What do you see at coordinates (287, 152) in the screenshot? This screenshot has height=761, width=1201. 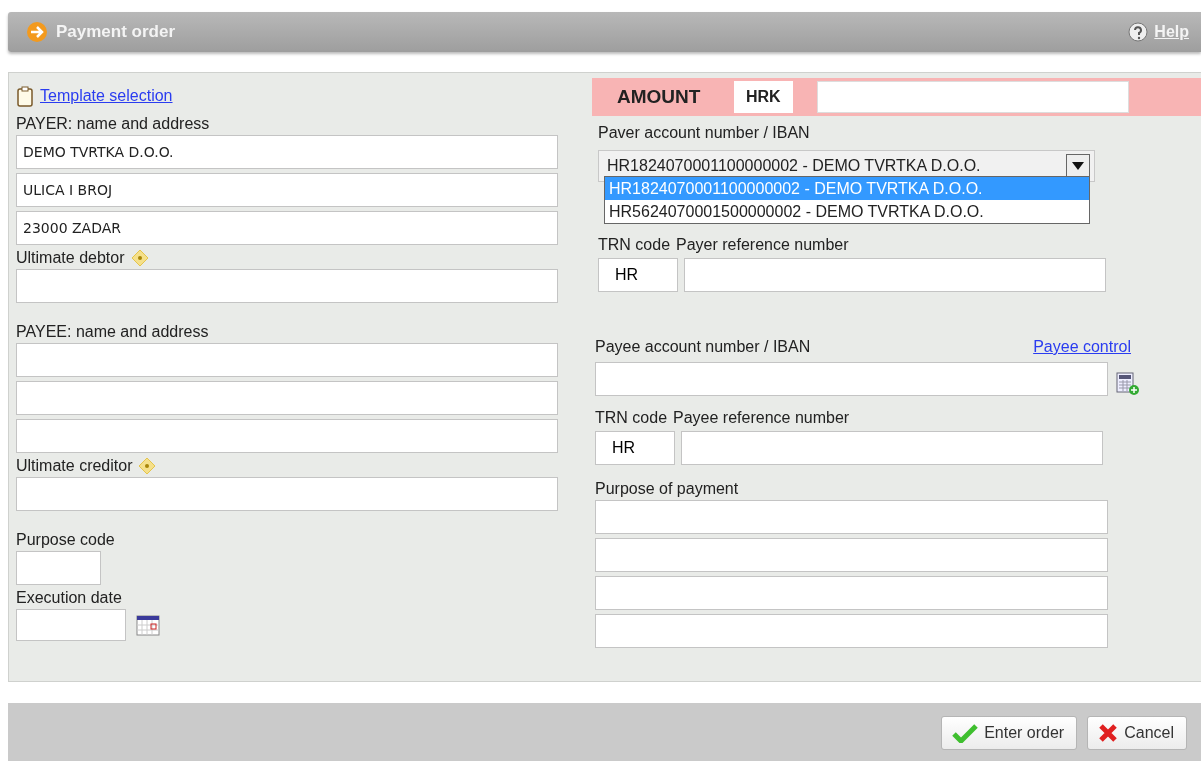 I see `text-field: DEMO TVRTKA D.O.O.` at bounding box center [287, 152].